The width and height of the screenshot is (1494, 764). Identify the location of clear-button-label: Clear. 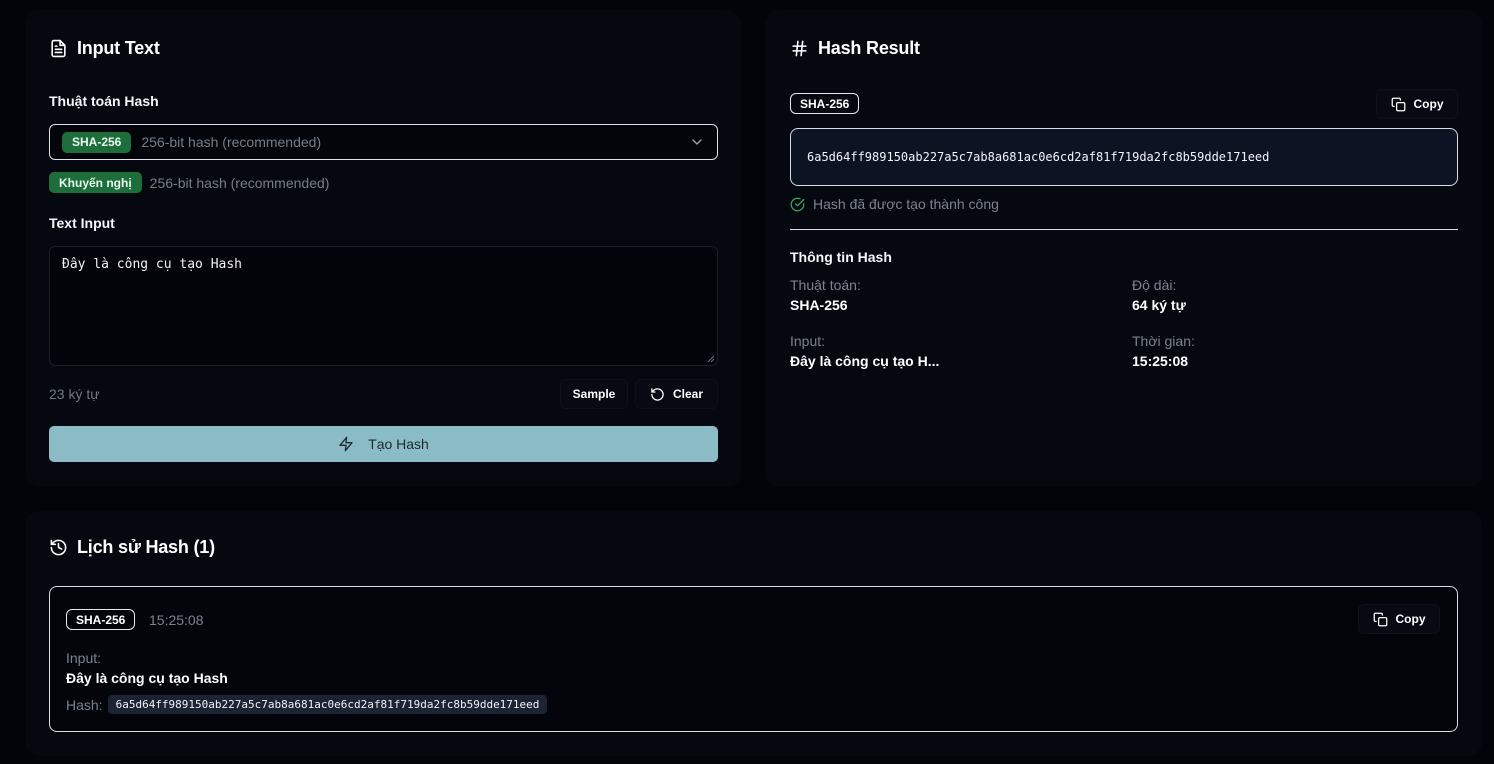
(688, 394).